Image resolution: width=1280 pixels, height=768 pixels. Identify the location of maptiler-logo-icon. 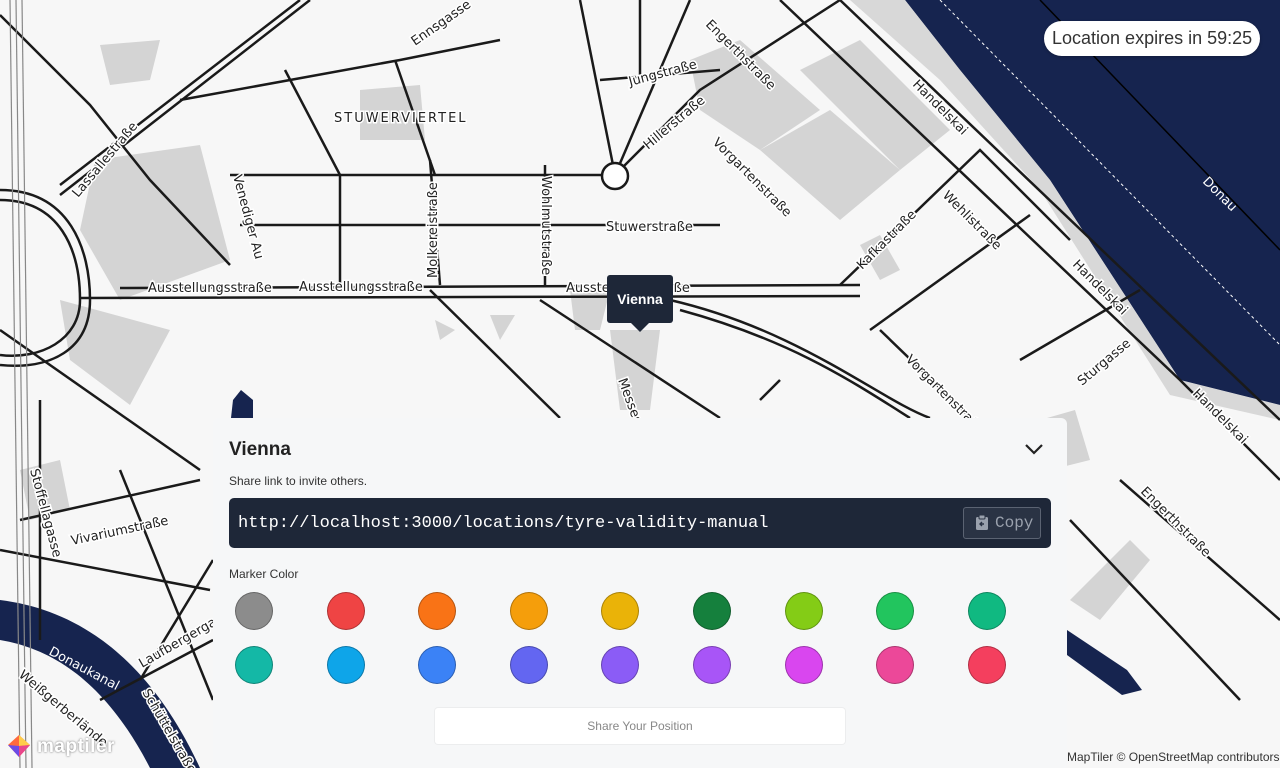
(19, 746).